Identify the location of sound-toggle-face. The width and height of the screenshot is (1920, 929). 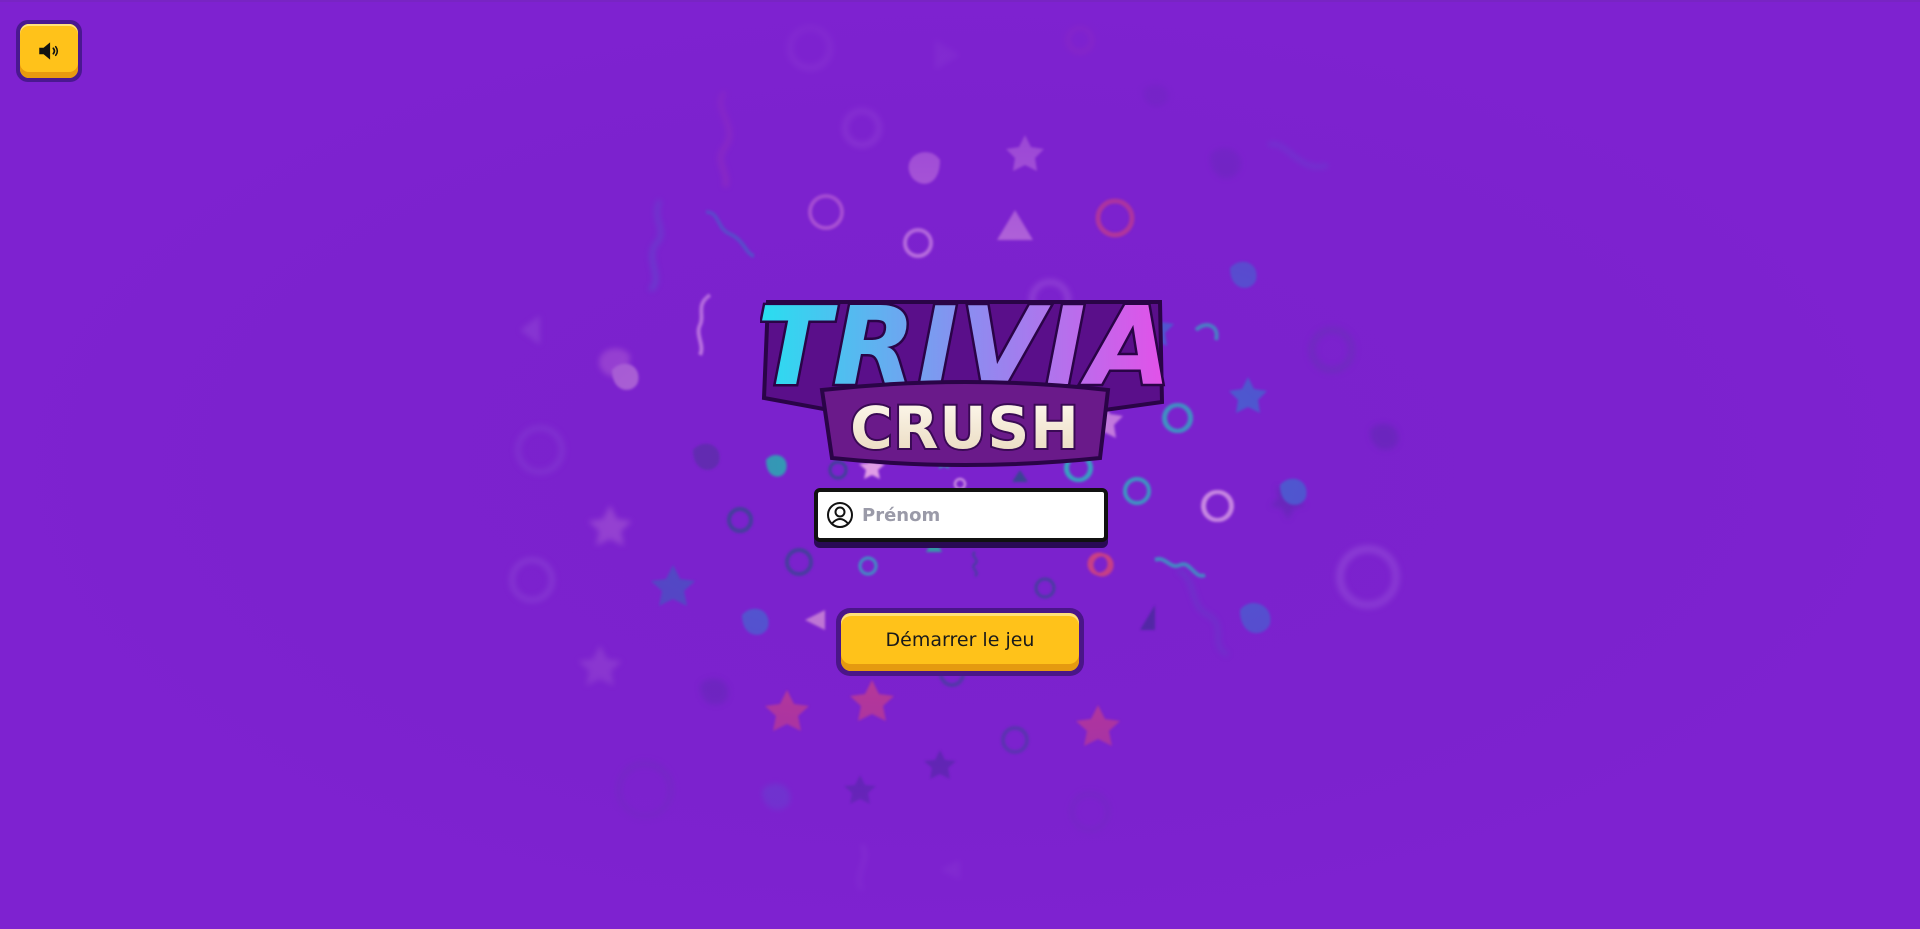
(49, 51).